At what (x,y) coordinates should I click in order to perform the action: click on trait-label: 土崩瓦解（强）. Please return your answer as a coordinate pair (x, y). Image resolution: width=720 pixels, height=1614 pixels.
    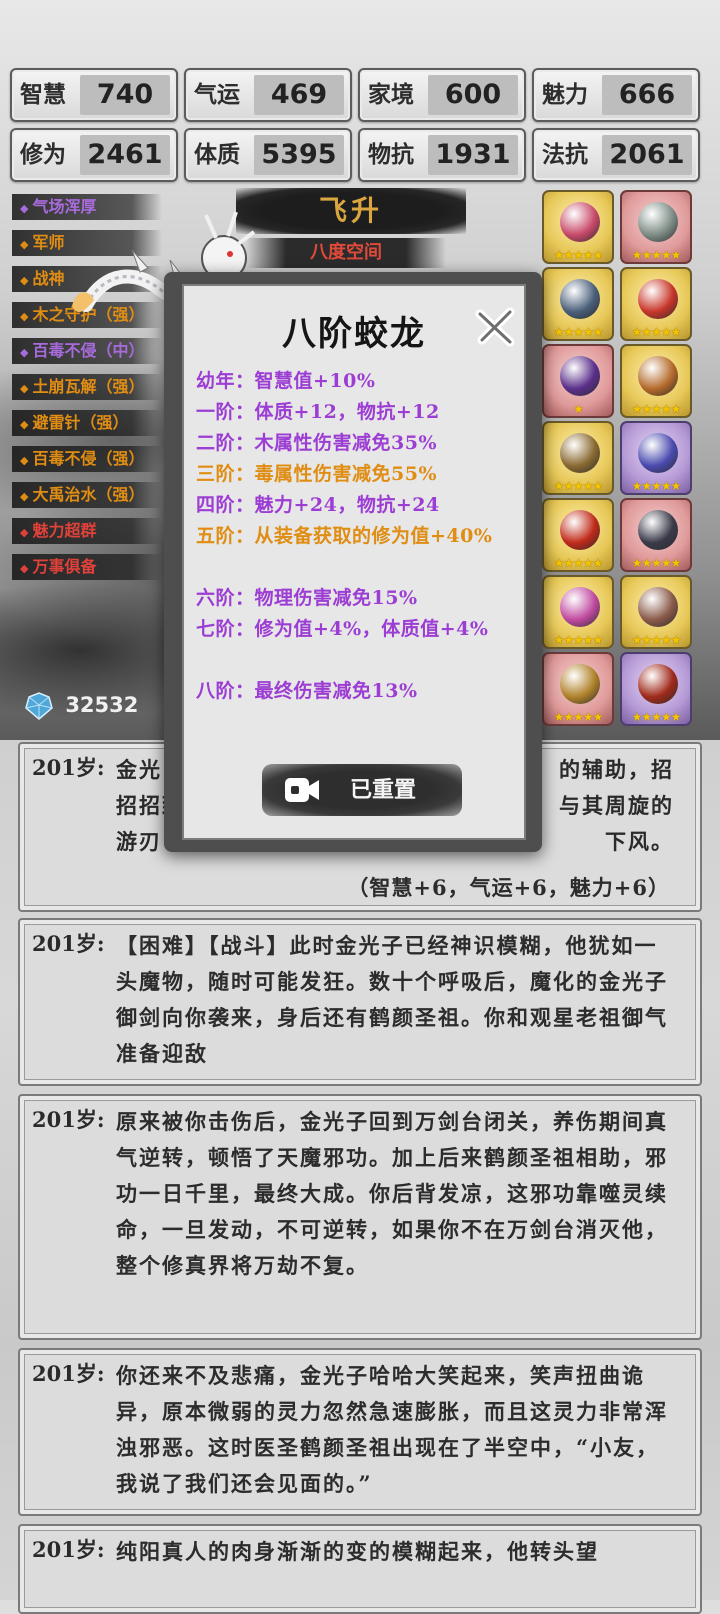
    Looking at the image, I should click on (88, 386).